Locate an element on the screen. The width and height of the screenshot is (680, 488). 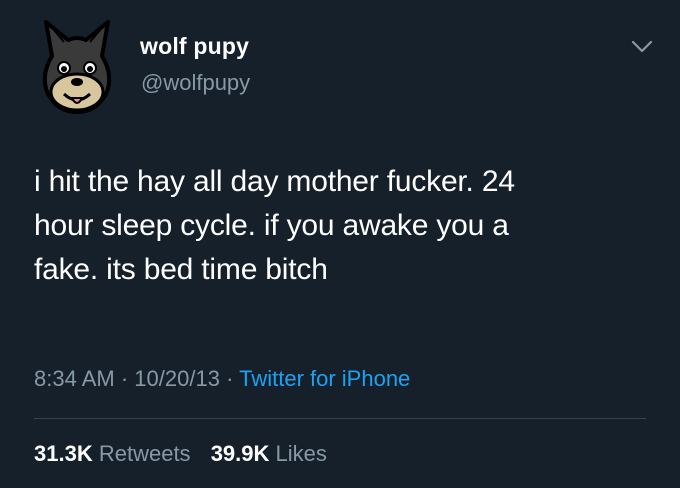
tweet-date: 10/20/13 is located at coordinates (177, 378).